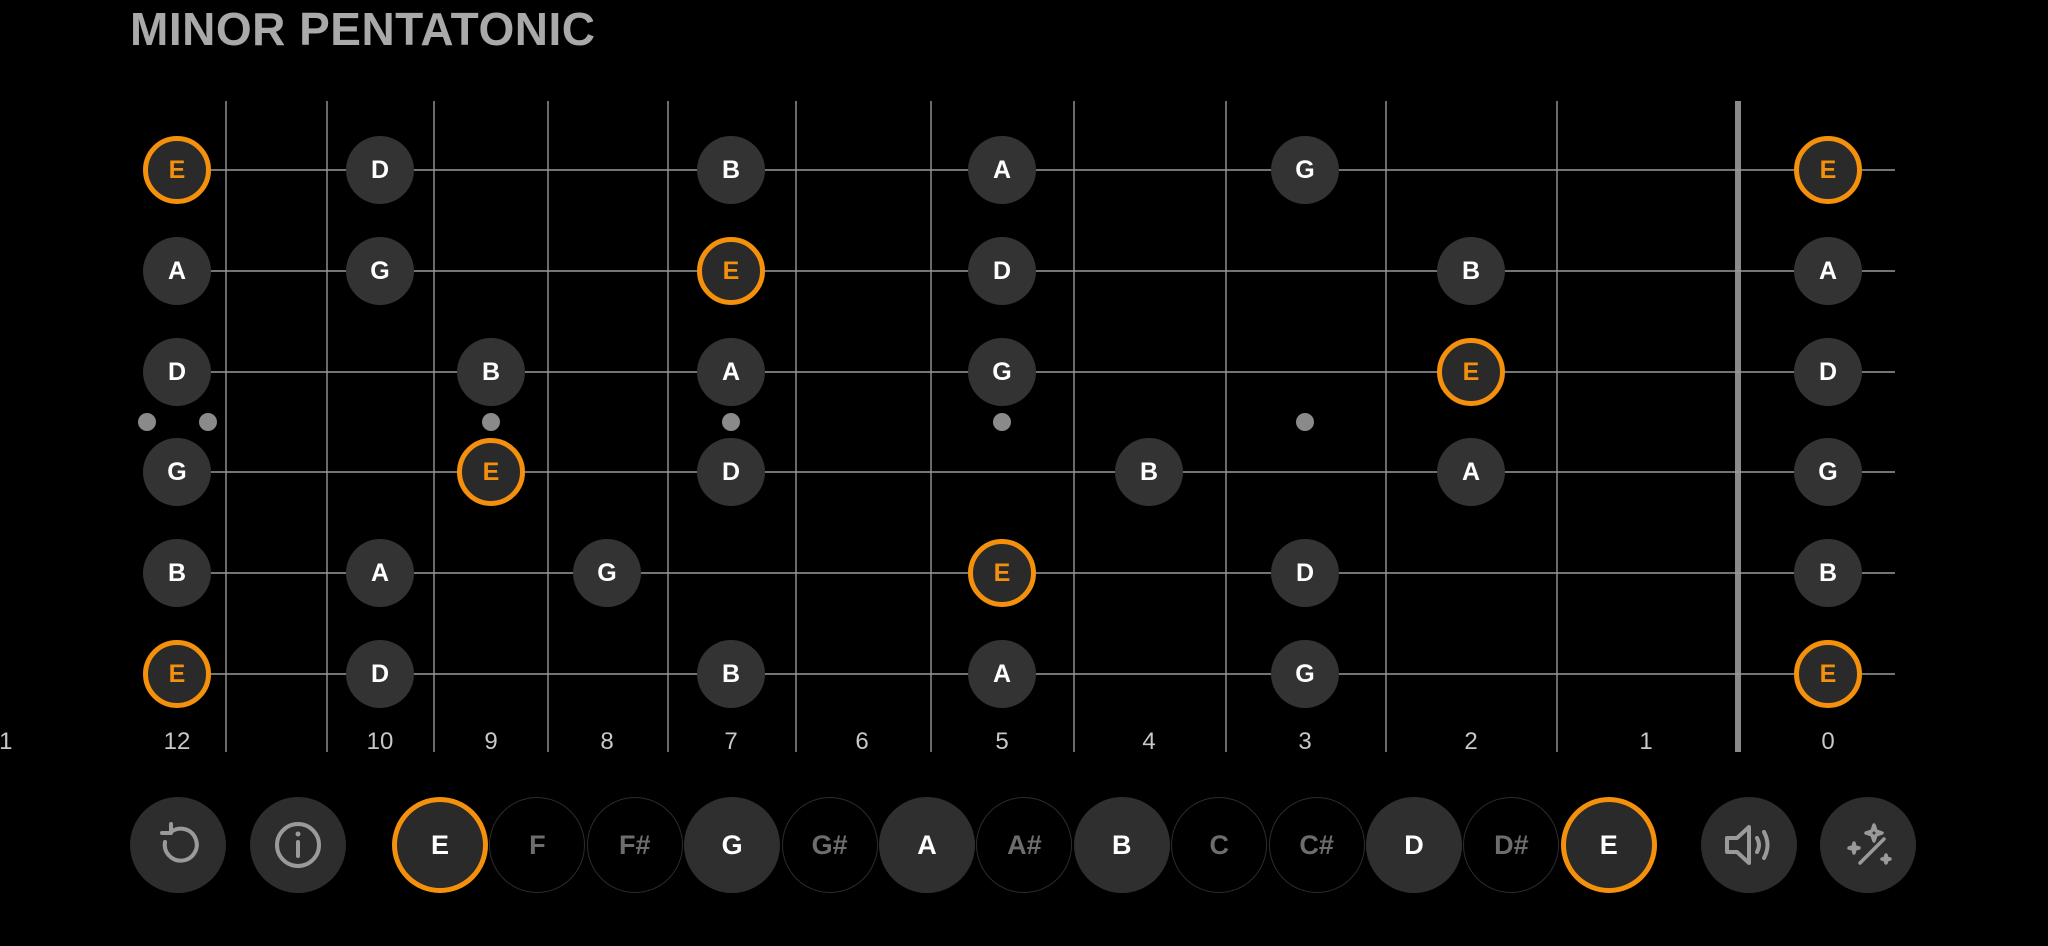  I want to click on key-button: B, so click(1121, 845).